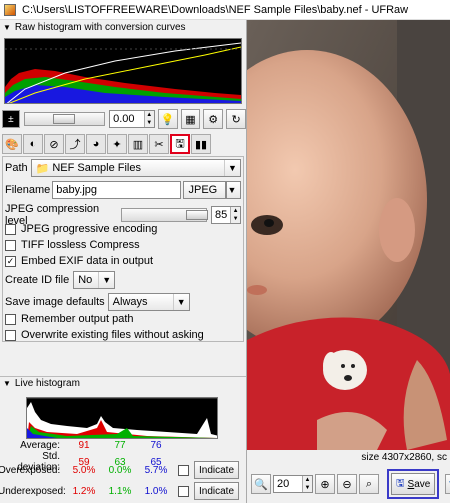 The width and height of the screenshot is (450, 503). I want to click on exposure-spinbox: 0.00 ▲ ▼, so click(132, 119).